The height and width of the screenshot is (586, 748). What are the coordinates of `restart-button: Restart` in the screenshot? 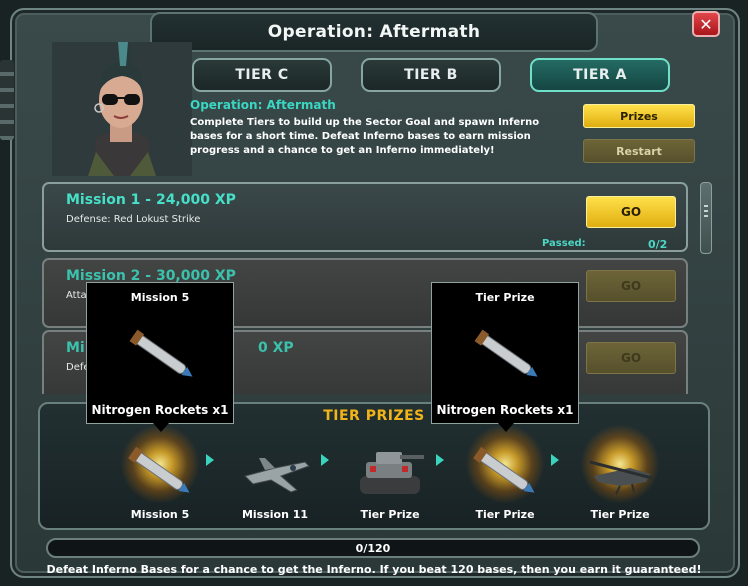 It's located at (639, 151).